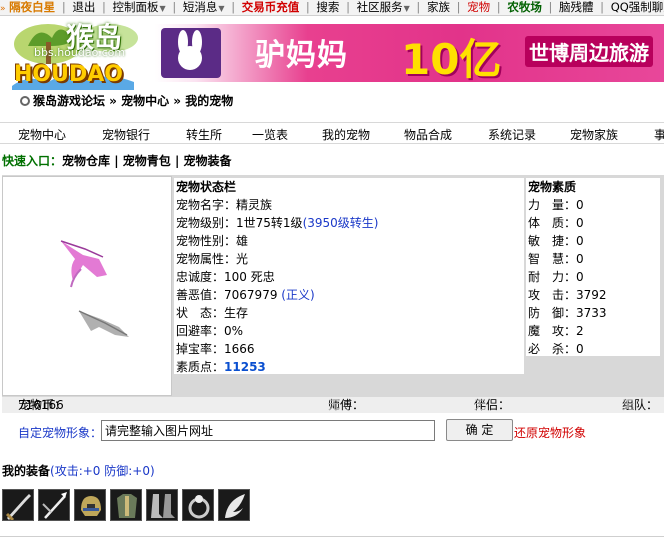 This screenshot has height=541, width=664. I want to click on quality-row: 攻 击：3792, so click(593, 295).